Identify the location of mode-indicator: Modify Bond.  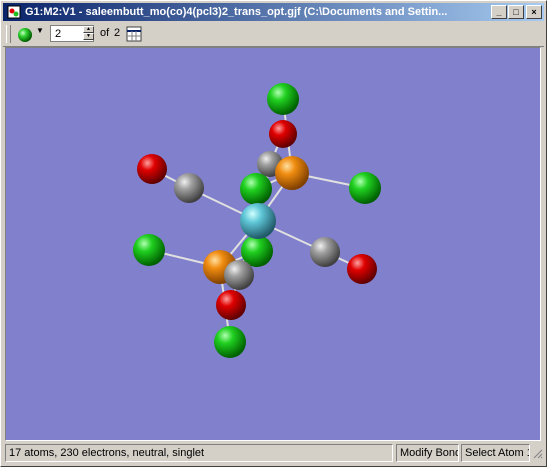
(427, 453).